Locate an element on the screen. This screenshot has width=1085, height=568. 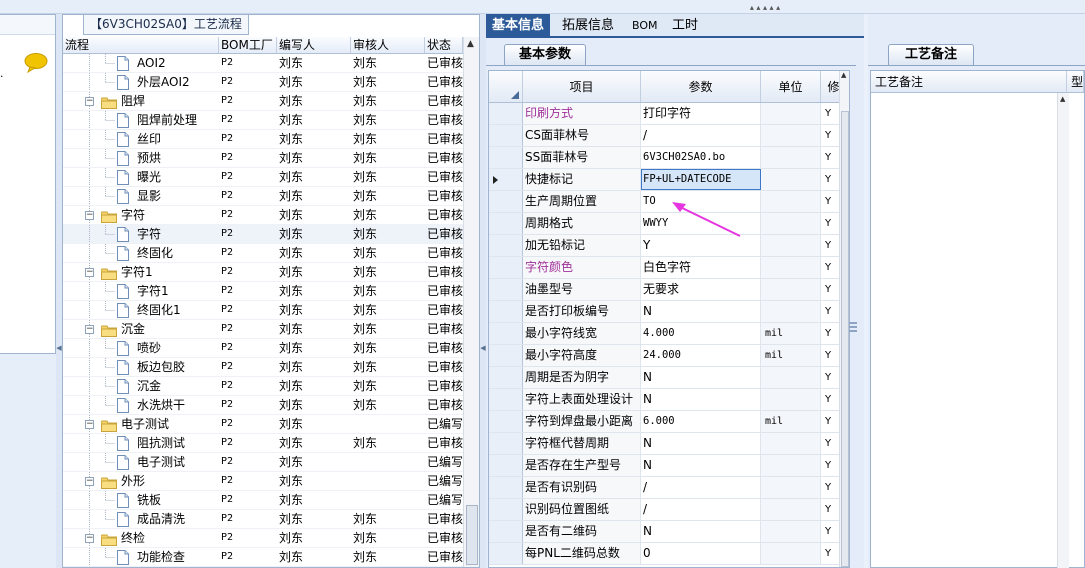
col-header-reviewer: 审核人 is located at coordinates (388, 45).